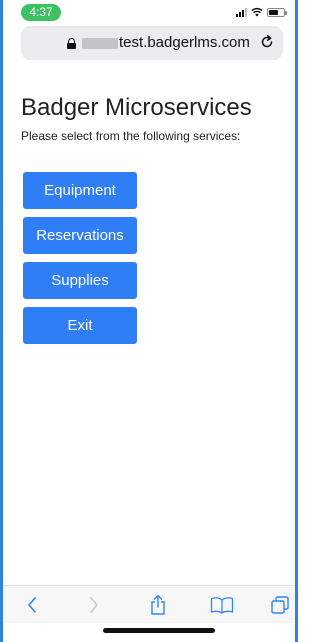  What do you see at coordinates (41, 12) in the screenshot?
I see `status-time: 4:37` at bounding box center [41, 12].